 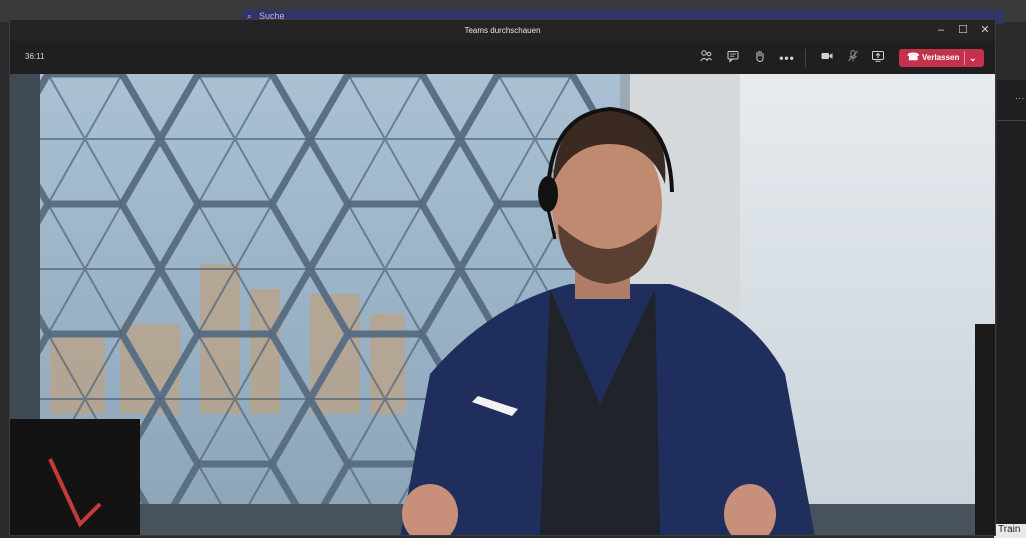 What do you see at coordinates (1011, 308) in the screenshot?
I see `background-side-panel: ⋮` at bounding box center [1011, 308].